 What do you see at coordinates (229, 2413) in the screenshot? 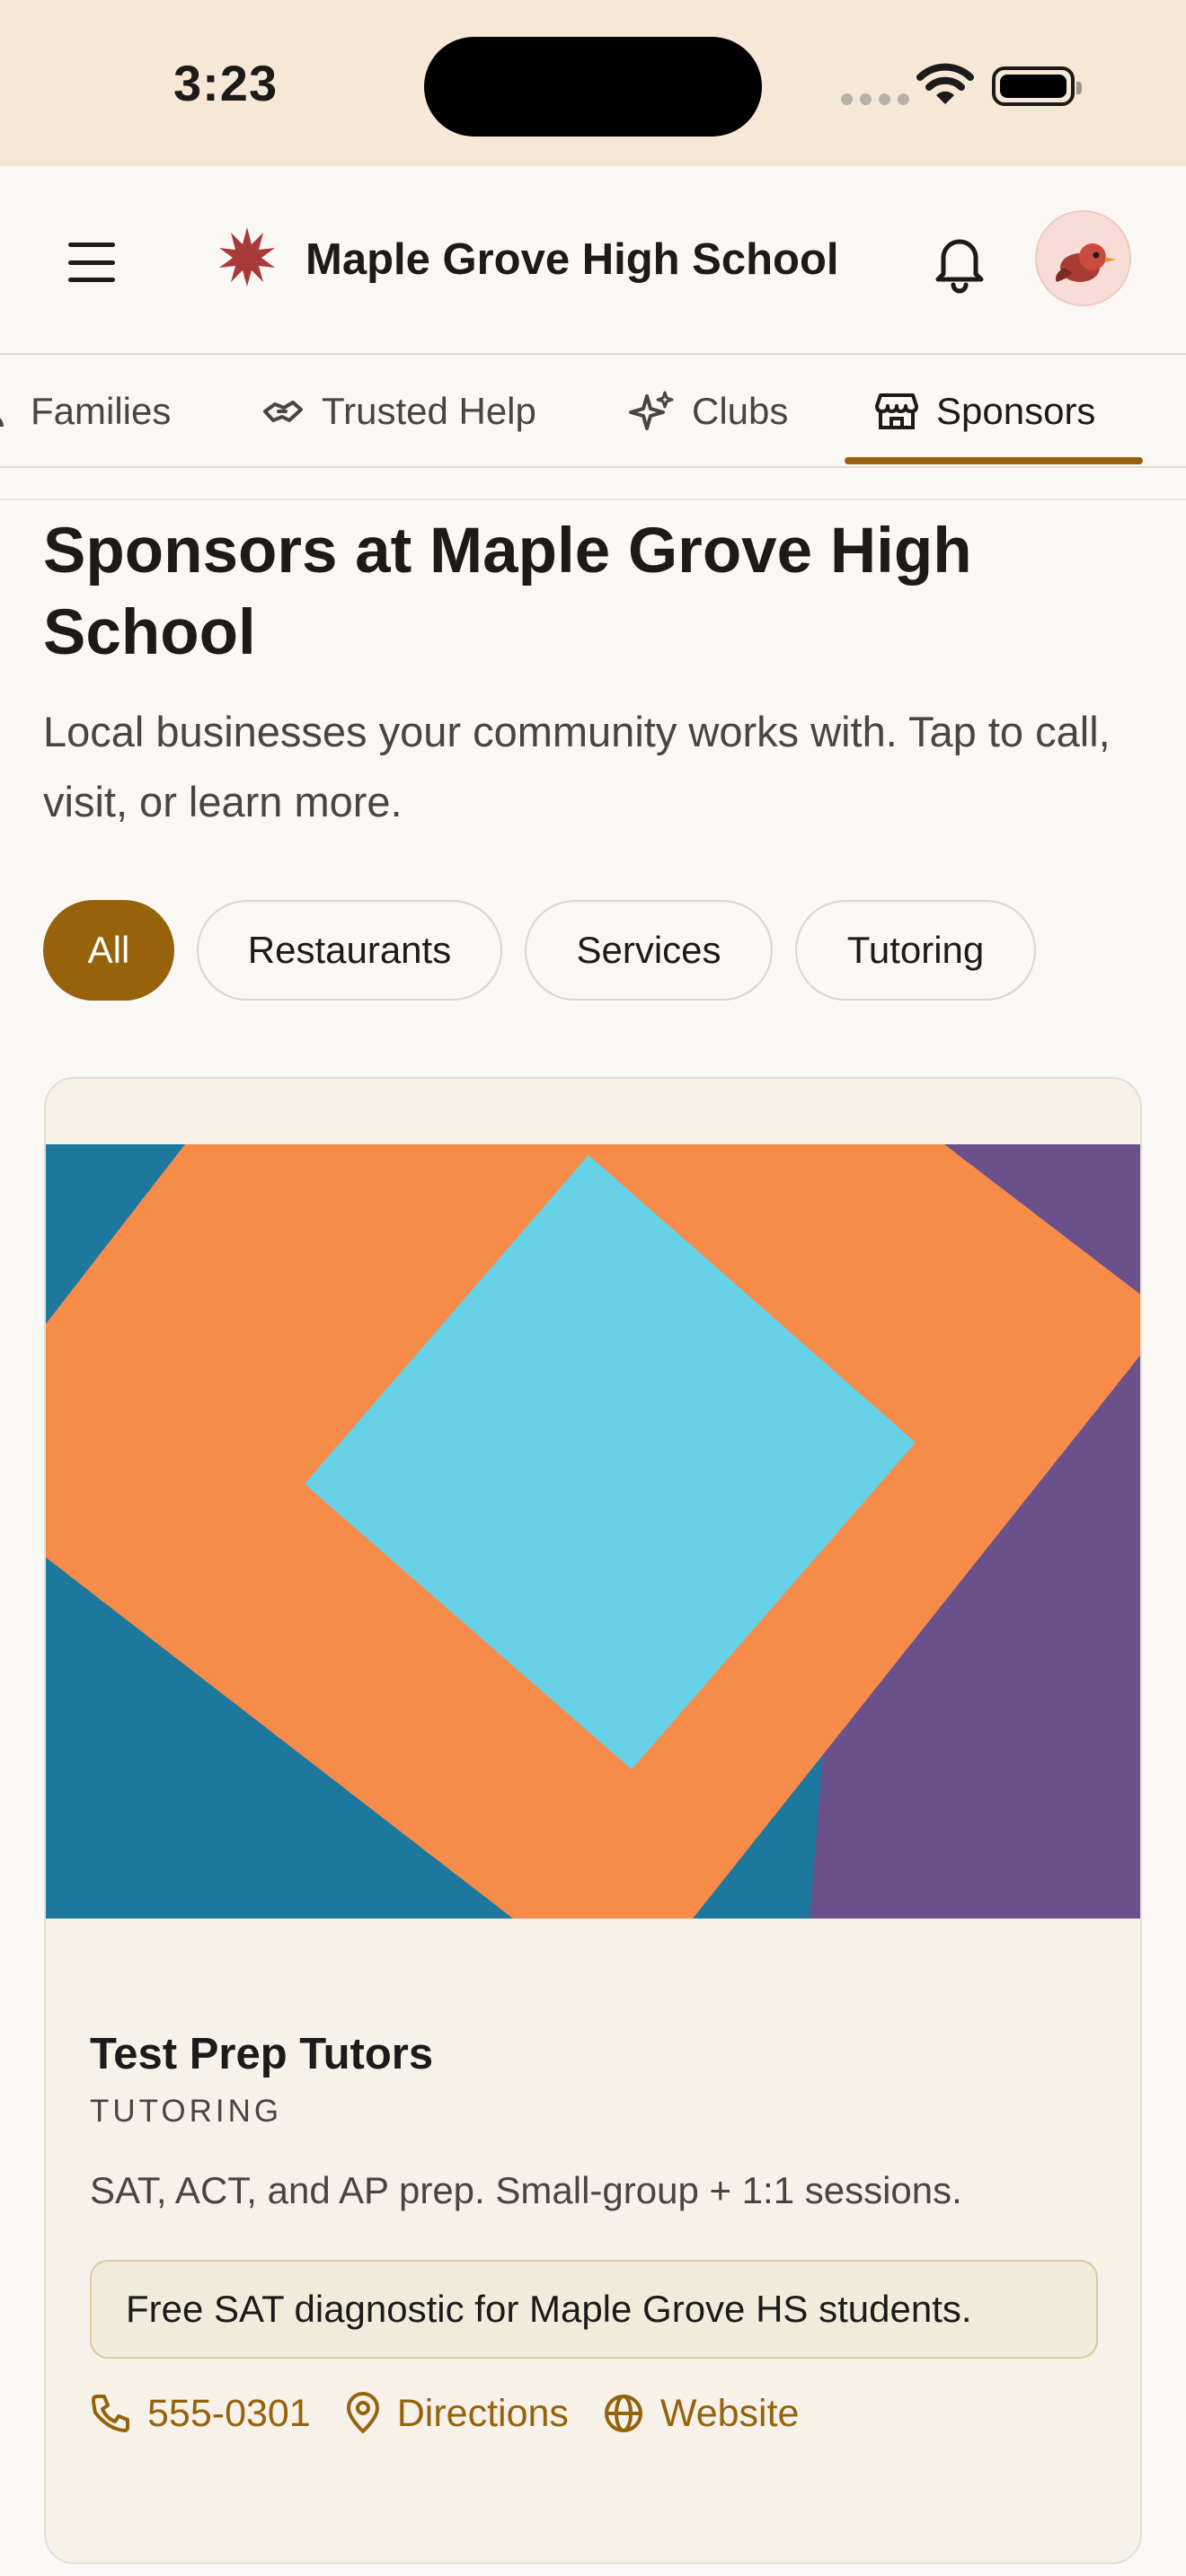
I see `phone-number: 555-0301` at bounding box center [229, 2413].